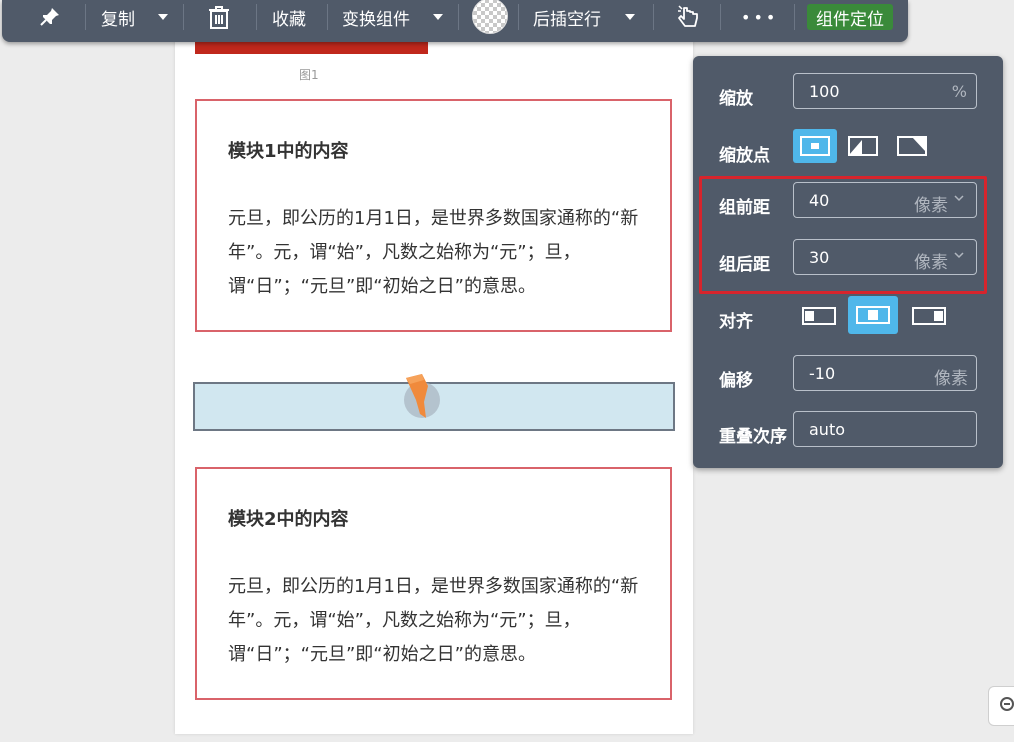  Describe the element at coordinates (490, 17) in the screenshot. I see `background-transparency-button` at that location.